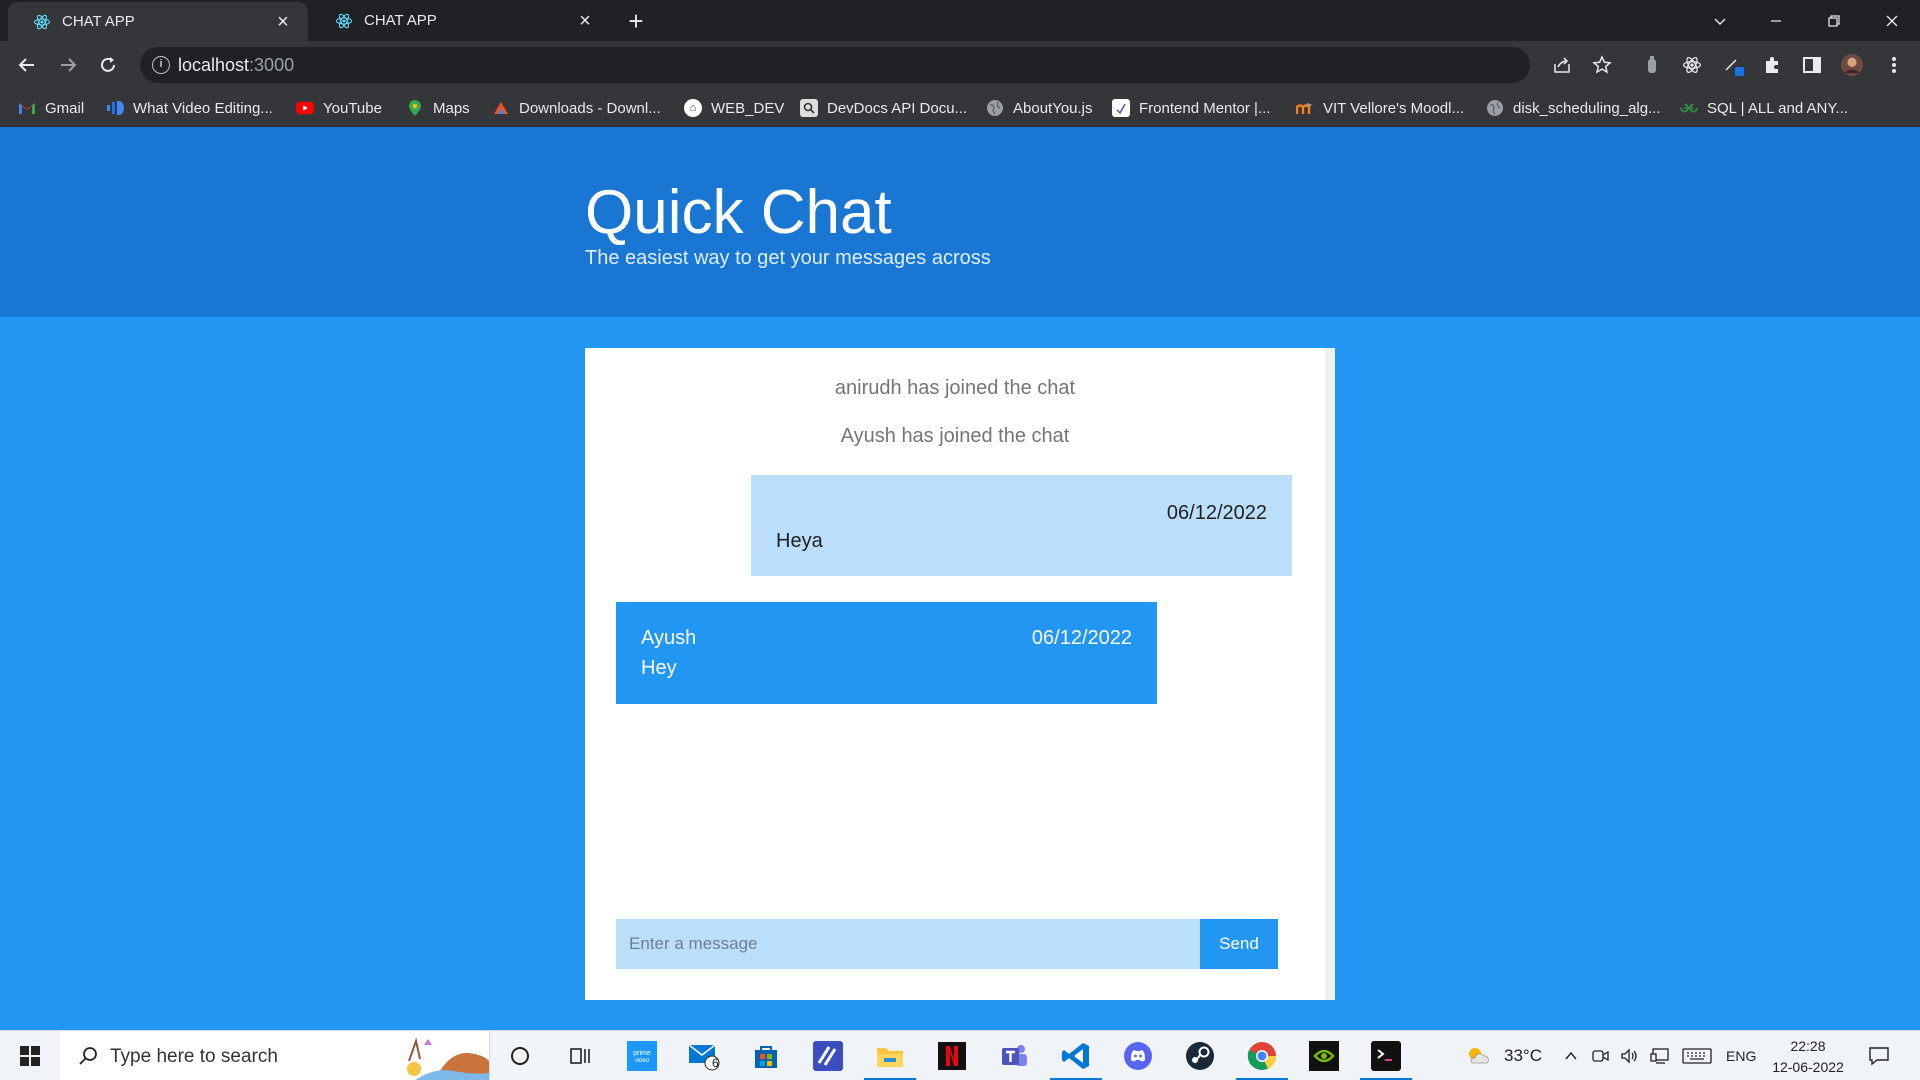 This screenshot has width=1920, height=1080. What do you see at coordinates (194, 1056) in the screenshot?
I see `search-placeholder: Type here to search` at bounding box center [194, 1056].